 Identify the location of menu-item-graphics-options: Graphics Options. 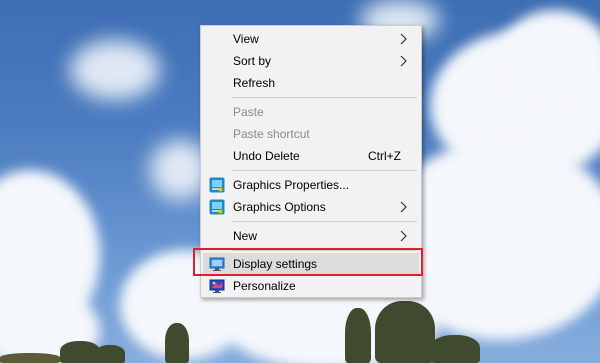
(311, 207).